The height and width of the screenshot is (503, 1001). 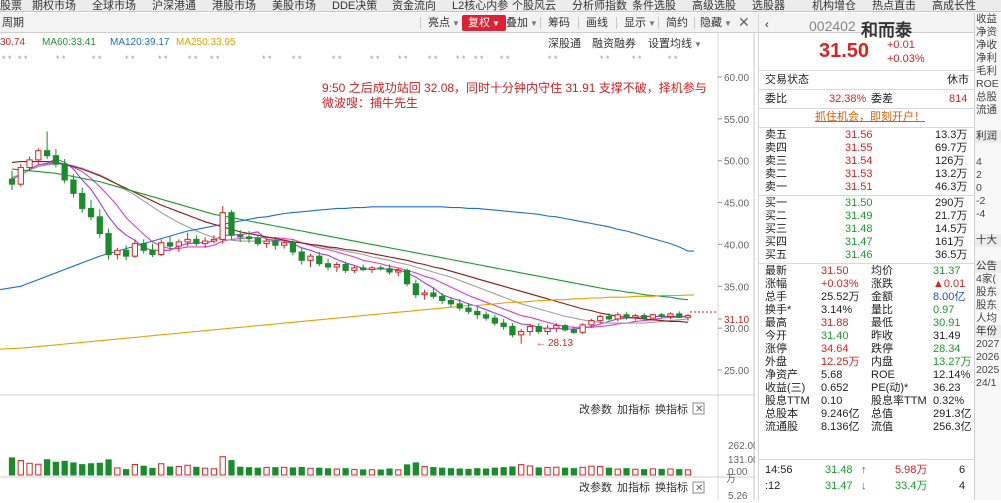 What do you see at coordinates (867, 297) in the screenshot?
I see `stat-row: 总手 25.52万 金额 8.00亿` at bounding box center [867, 297].